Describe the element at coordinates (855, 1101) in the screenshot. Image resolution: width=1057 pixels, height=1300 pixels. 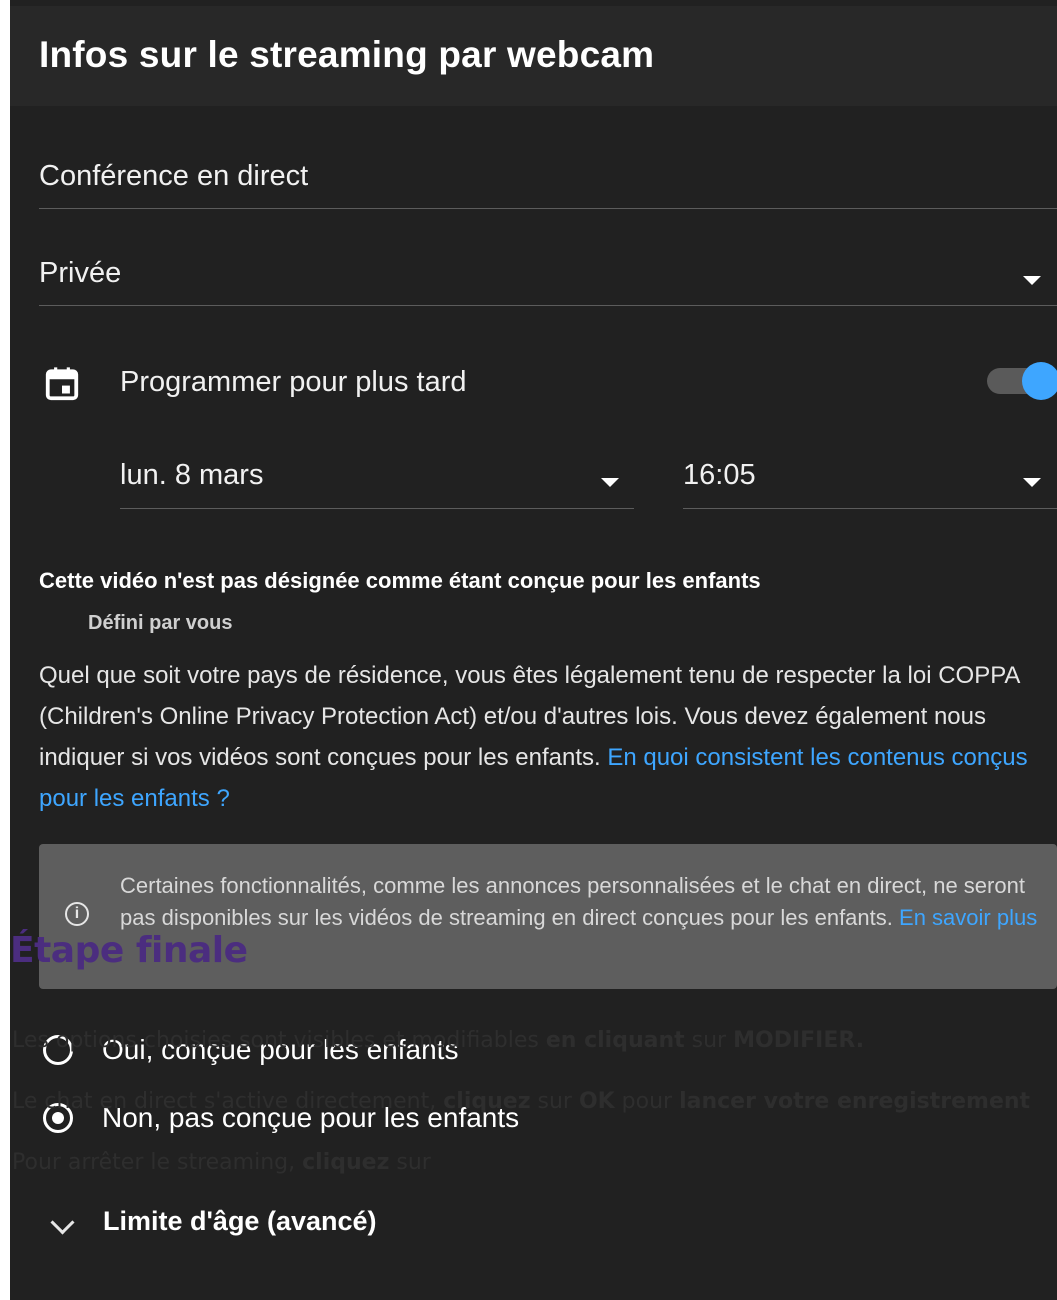
I see `overlay-line-2-f: lancer votre enregistrement` at that location.